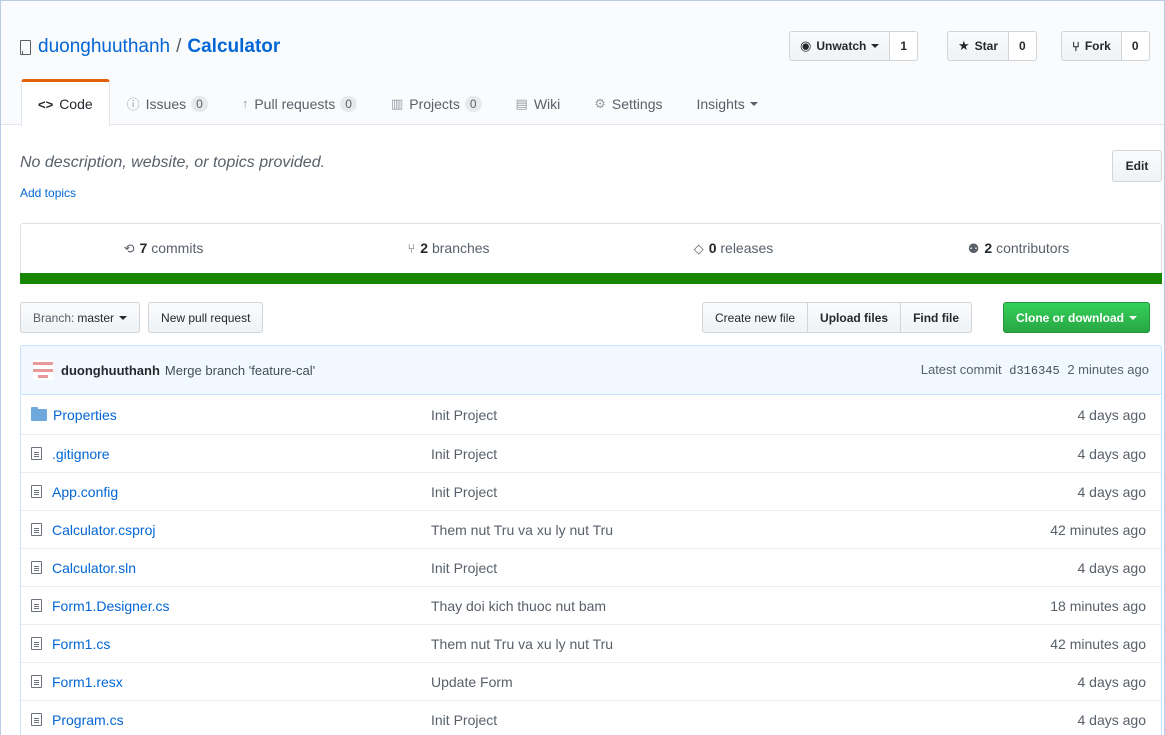 Image resolution: width=1165 pixels, height=735 pixels. What do you see at coordinates (1018, 248) in the screenshot?
I see `contributors-link: ⚉ 2 contributors` at bounding box center [1018, 248].